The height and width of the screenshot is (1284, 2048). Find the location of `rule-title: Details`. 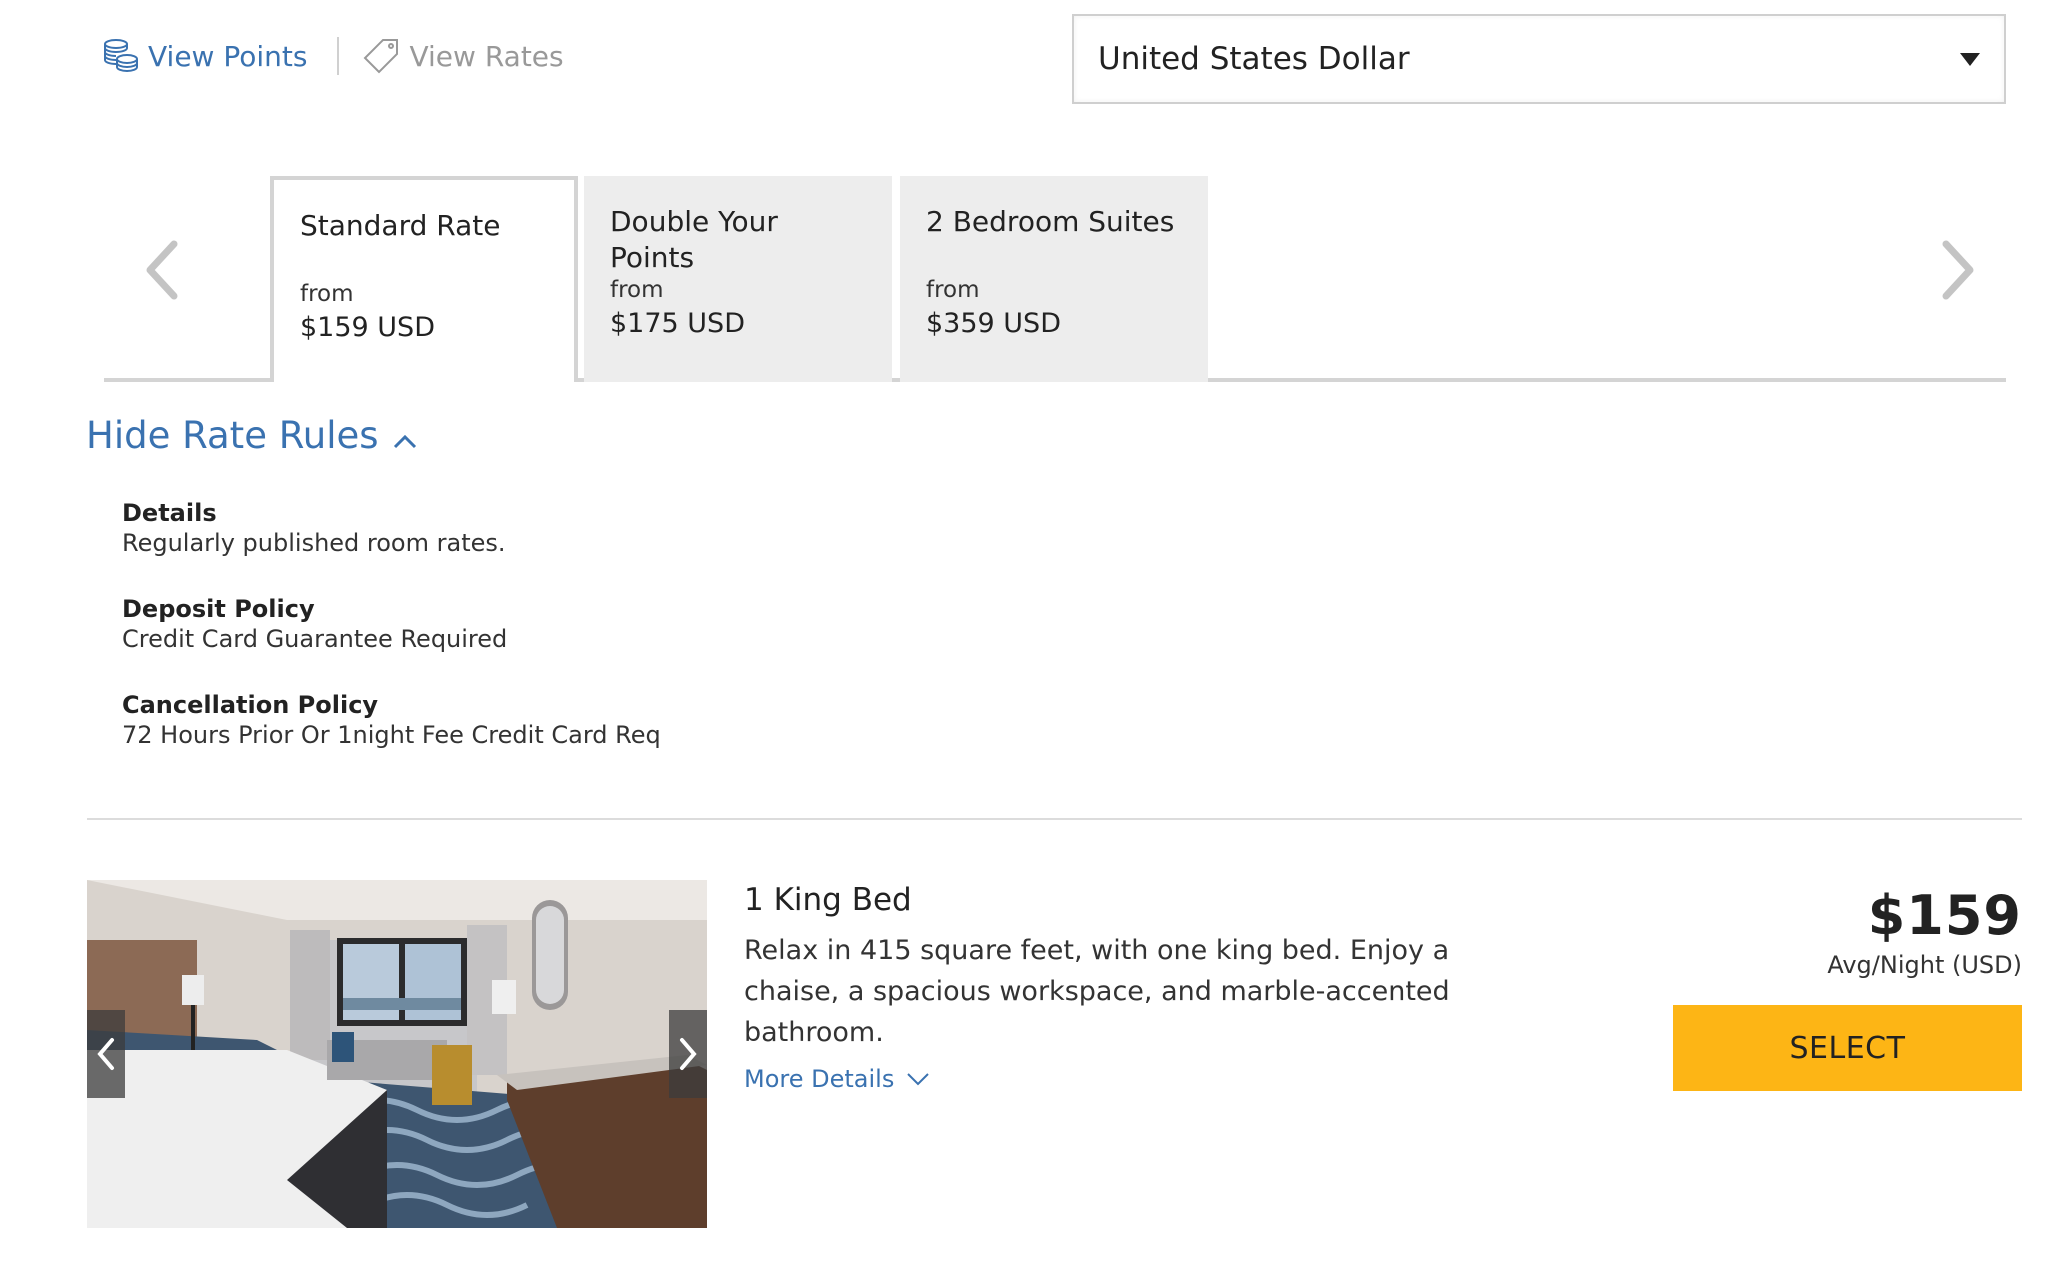

rule-title: Details is located at coordinates (169, 513).